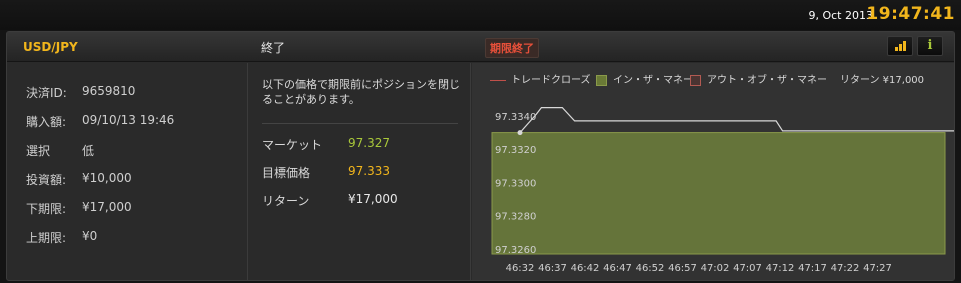  I want to click on y-tick-label: 97.3280, so click(515, 217).